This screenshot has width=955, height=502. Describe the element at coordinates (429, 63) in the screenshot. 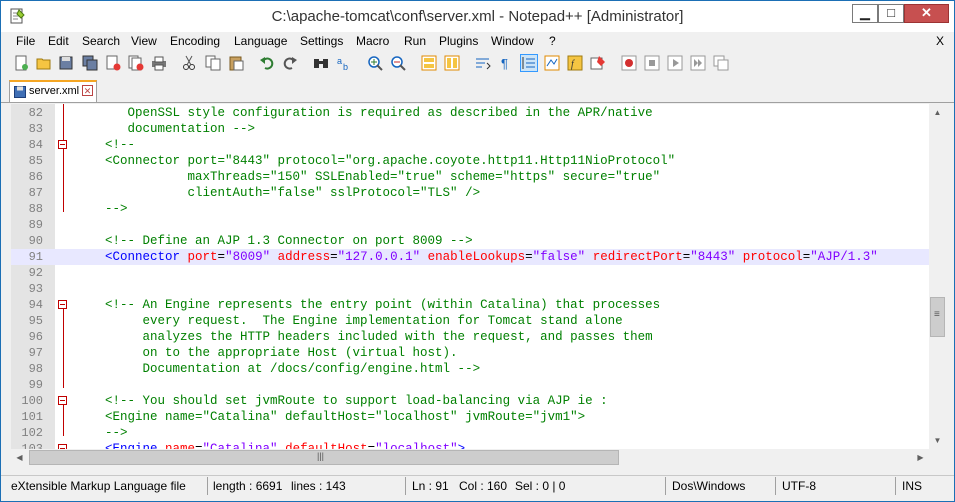

I see `sync-vertical-icon` at that location.